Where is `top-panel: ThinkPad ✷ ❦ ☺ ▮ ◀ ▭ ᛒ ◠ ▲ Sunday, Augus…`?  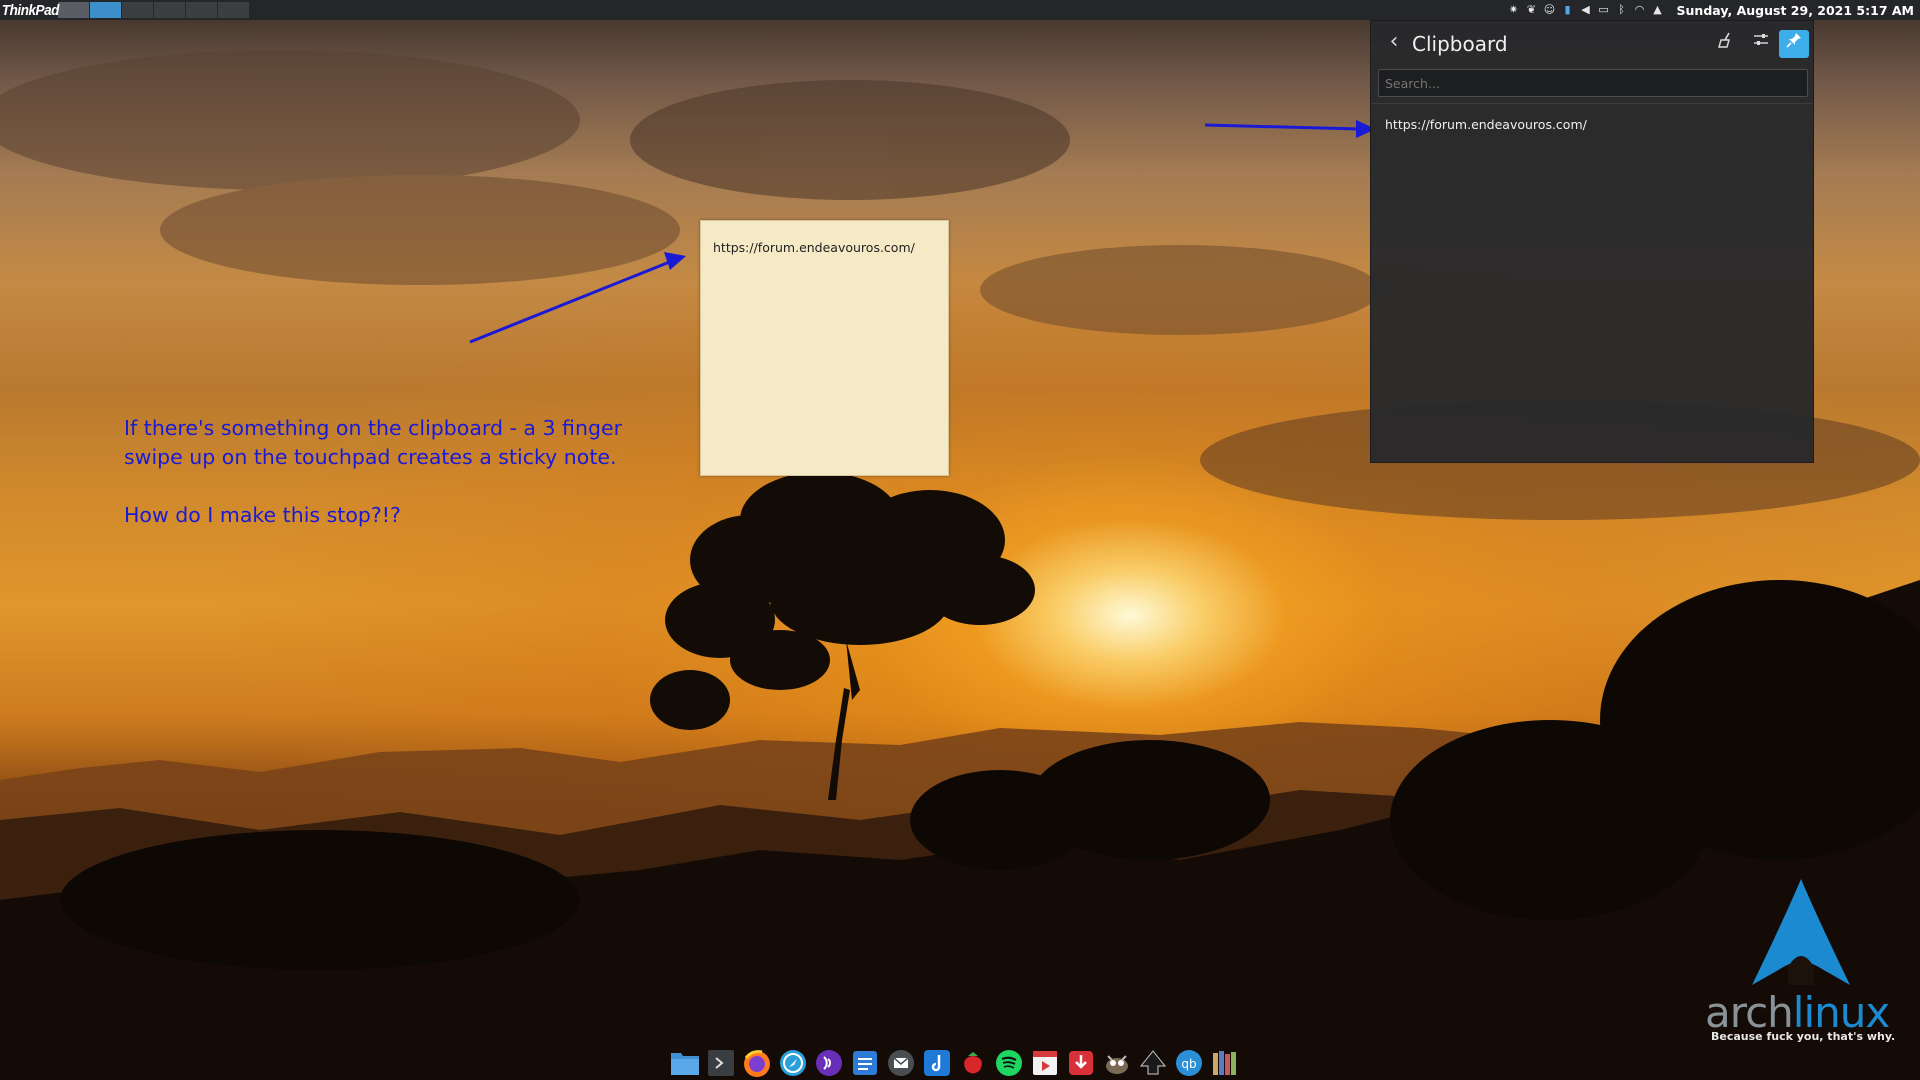 top-panel: ThinkPad ✷ ❦ ☺ ▮ ◀ ▭ ᛒ ◠ ▲ Sunday, Augus… is located at coordinates (960, 10).